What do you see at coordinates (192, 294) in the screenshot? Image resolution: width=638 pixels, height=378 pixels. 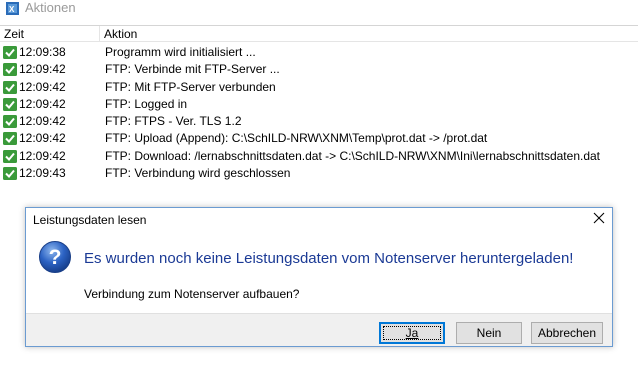 I see `dialog-content-text: Verbindung zum Notenserver aufbauen?` at bounding box center [192, 294].